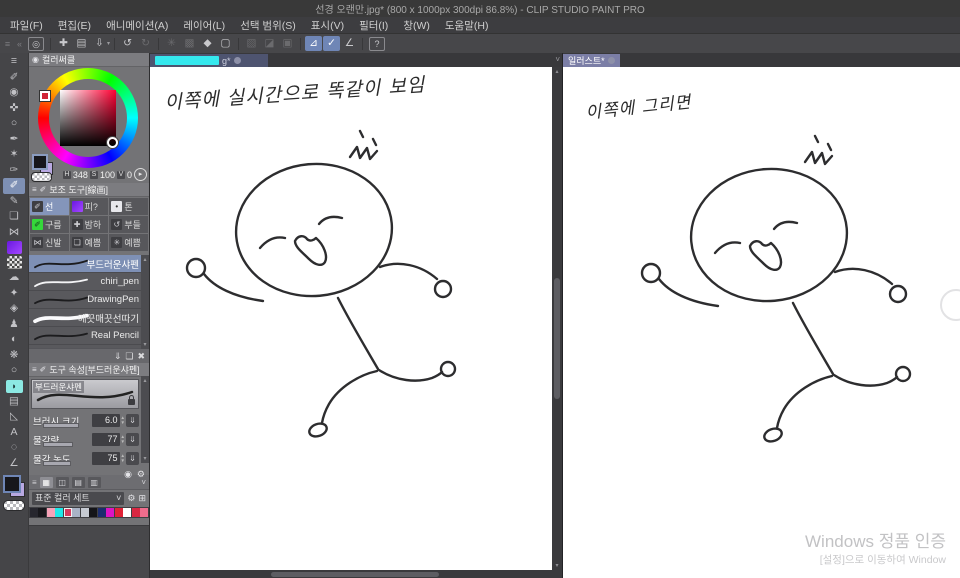 The width and height of the screenshot is (960, 578). Describe the element at coordinates (89, 242) in the screenshot. I see `subtool-item-pretty1: ❏ 예쁨` at that location.